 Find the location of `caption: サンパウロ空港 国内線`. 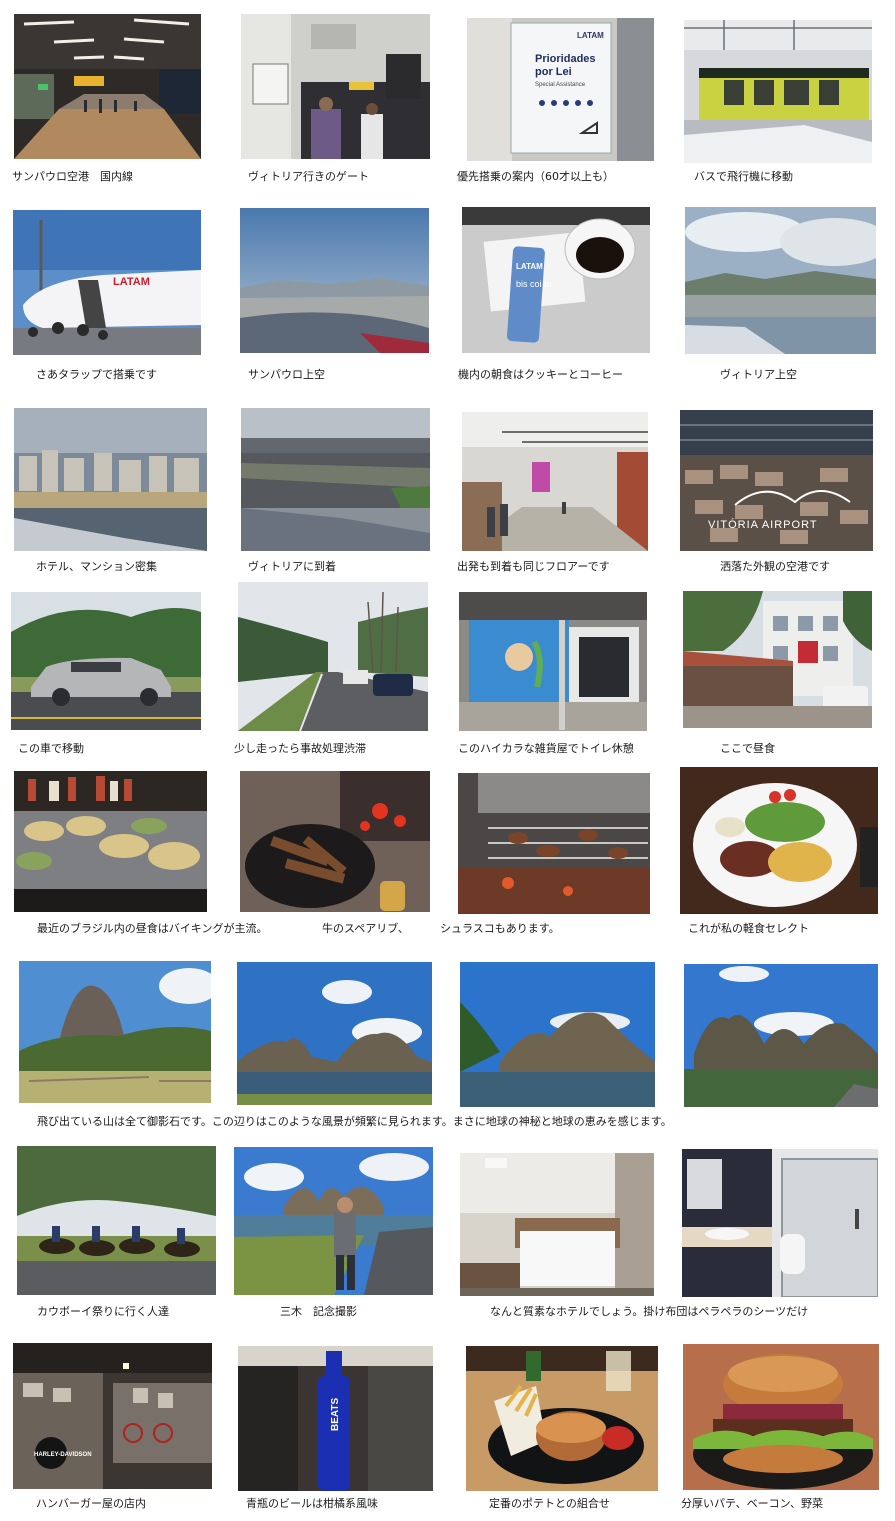

caption: サンパウロ空港 国内線 is located at coordinates (72, 176).